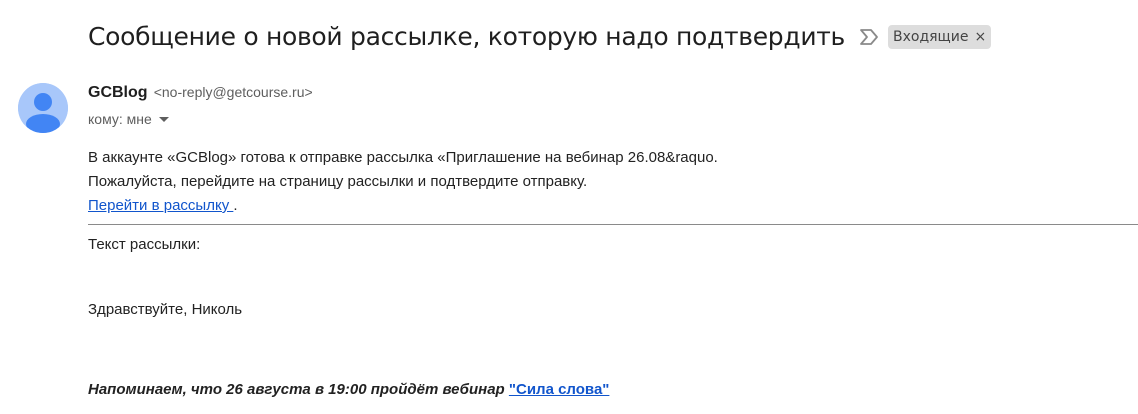 The width and height of the screenshot is (1138, 414). I want to click on label-chip-inbox: Входящие ×, so click(940, 36).